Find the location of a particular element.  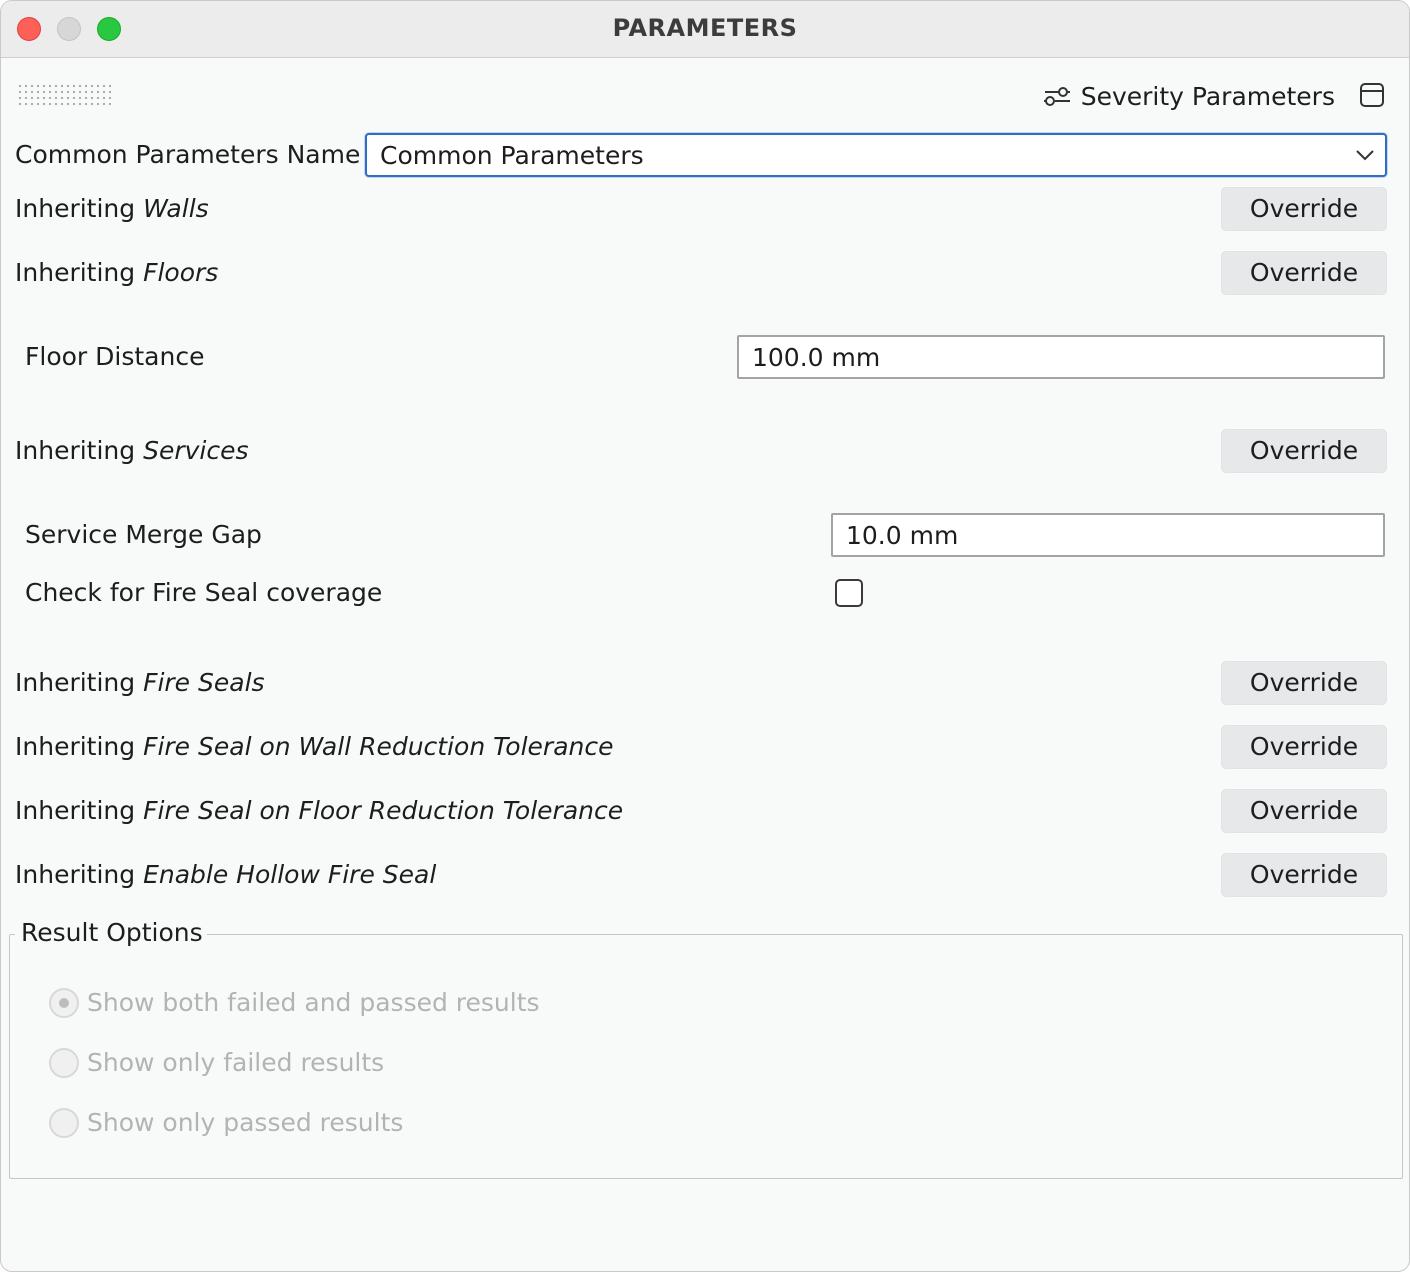

severity-parameters-button: Severity Parameters is located at coordinates (1189, 96).